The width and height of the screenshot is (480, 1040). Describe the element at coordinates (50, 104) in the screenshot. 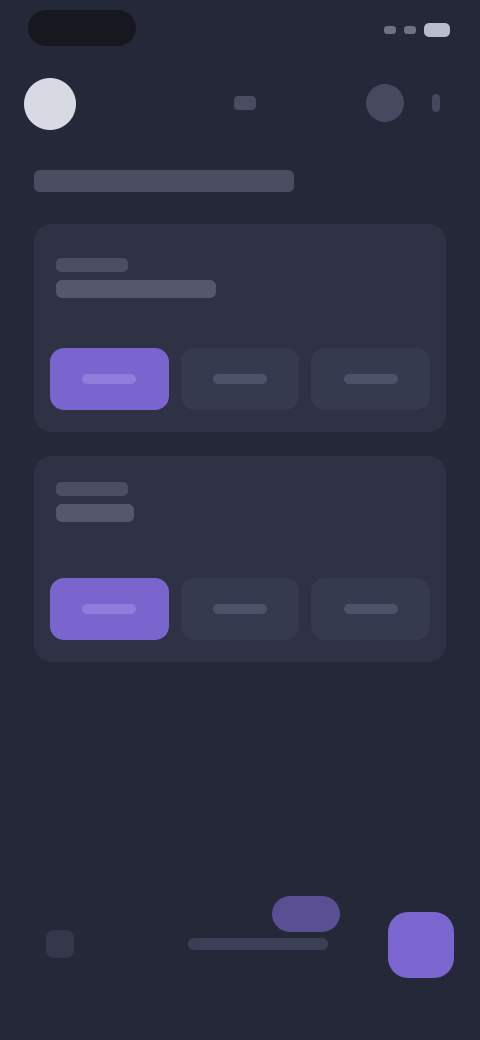

I see `avatar` at that location.